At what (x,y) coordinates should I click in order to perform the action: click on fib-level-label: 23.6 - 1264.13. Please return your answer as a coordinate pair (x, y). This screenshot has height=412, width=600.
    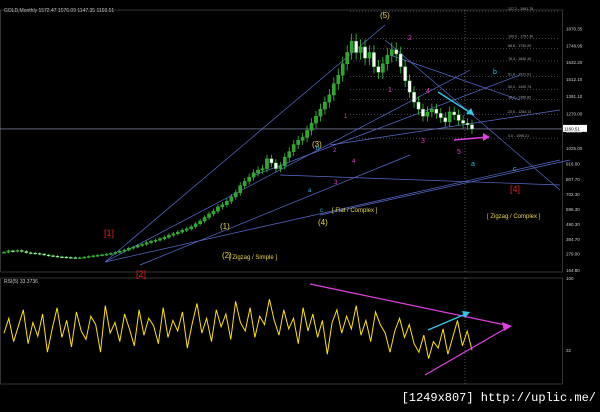
    Looking at the image, I should click on (519, 112).